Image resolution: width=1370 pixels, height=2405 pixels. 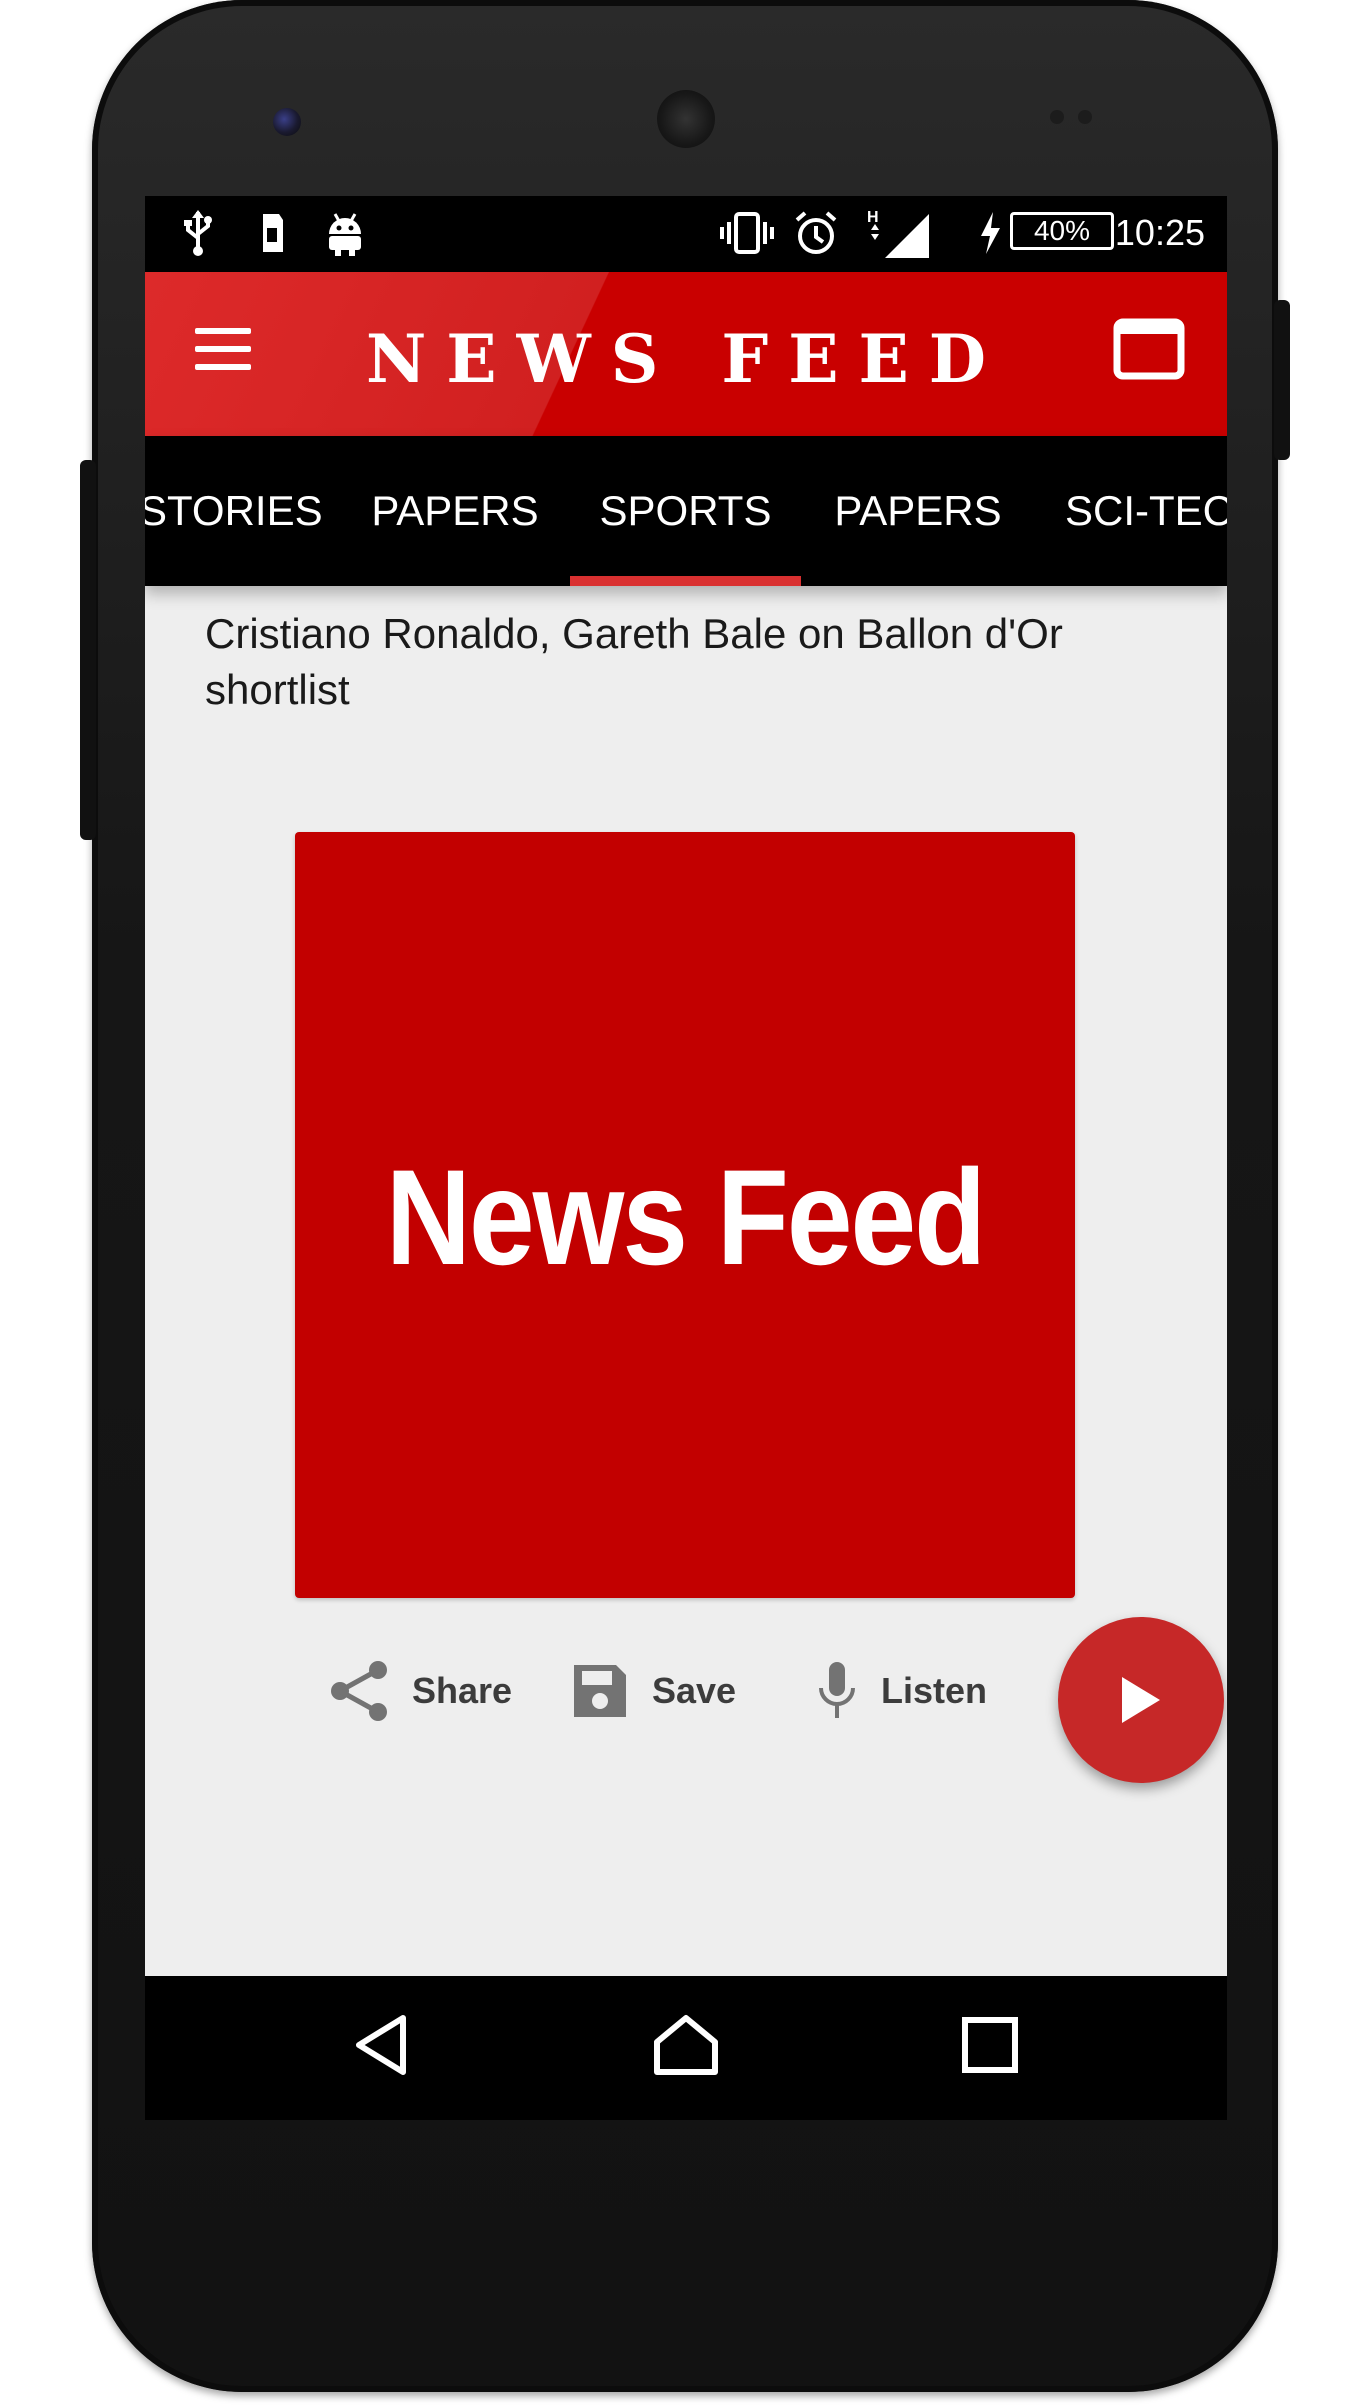 What do you see at coordinates (273, 233) in the screenshot?
I see `sd-card-icon` at bounding box center [273, 233].